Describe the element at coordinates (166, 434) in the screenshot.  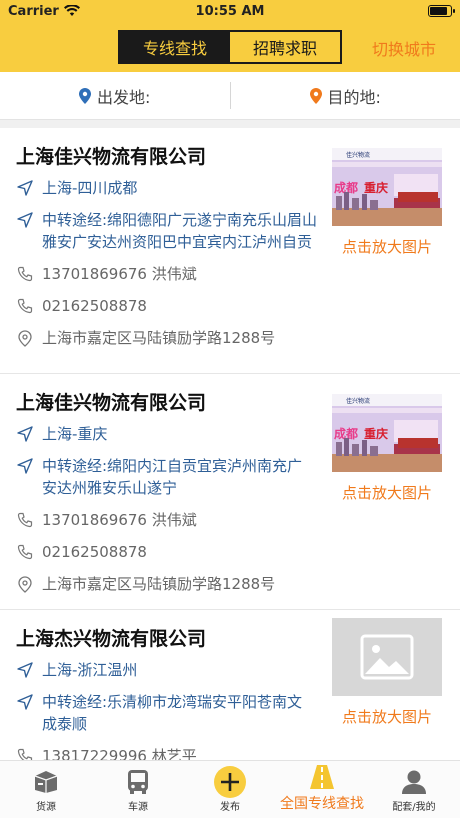
I see `route-row: 上海-重庆` at that location.